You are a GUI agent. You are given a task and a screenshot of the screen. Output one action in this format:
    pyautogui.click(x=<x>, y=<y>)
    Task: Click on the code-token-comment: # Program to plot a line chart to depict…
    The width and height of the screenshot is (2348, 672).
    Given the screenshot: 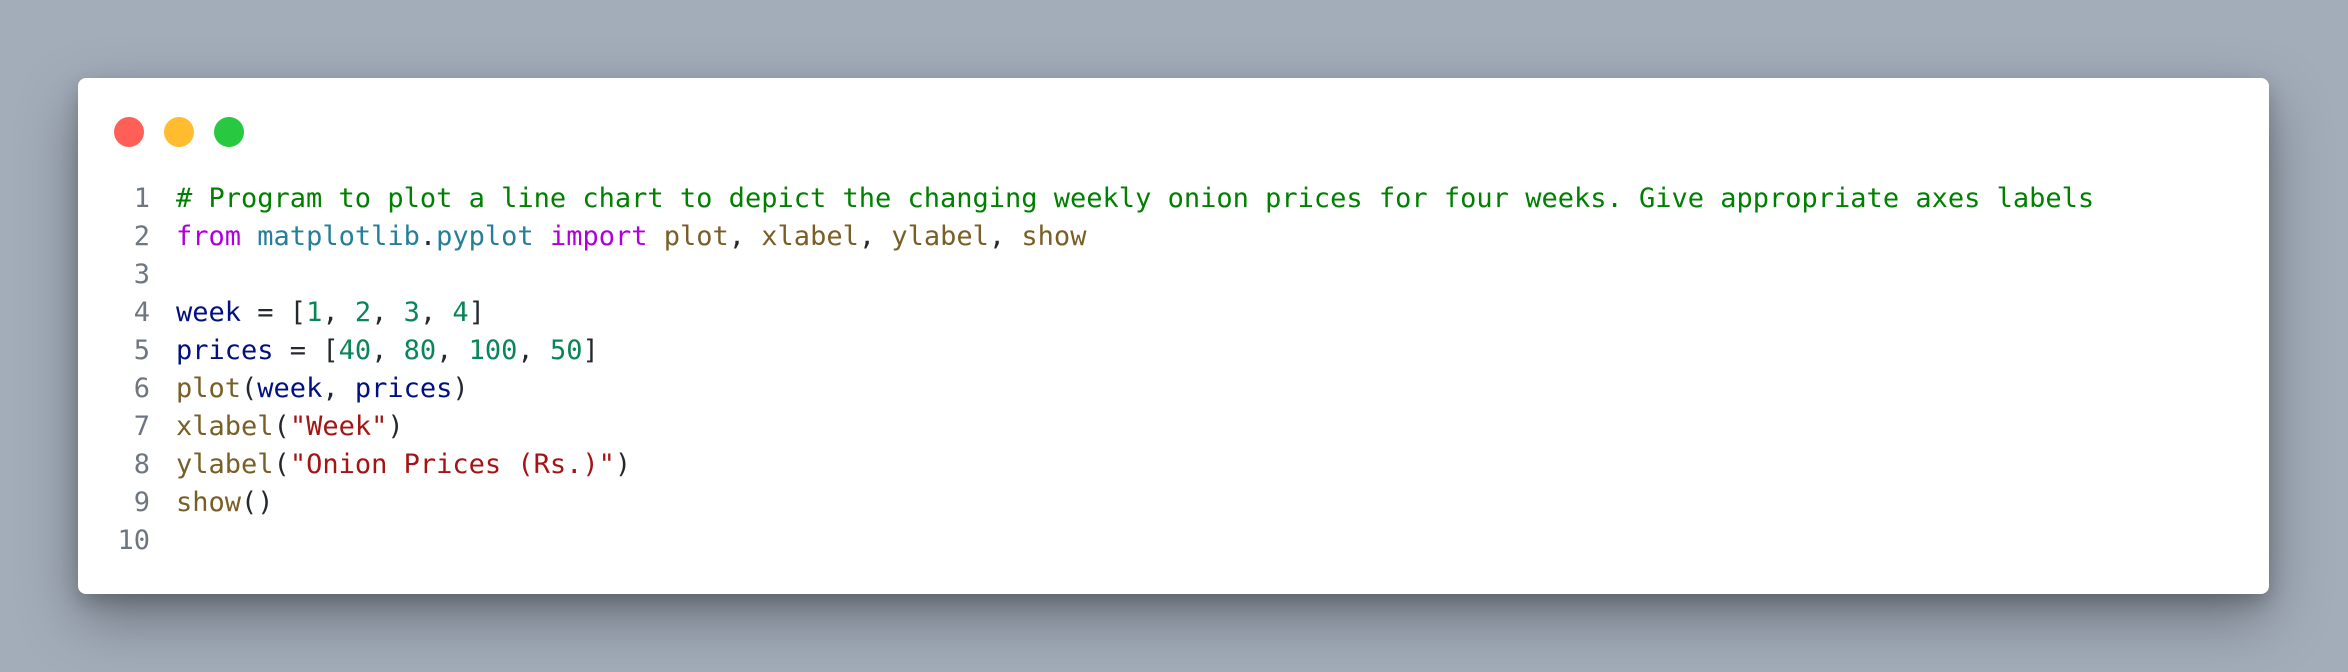 What is the action you would take?
    pyautogui.click(x=1135, y=198)
    